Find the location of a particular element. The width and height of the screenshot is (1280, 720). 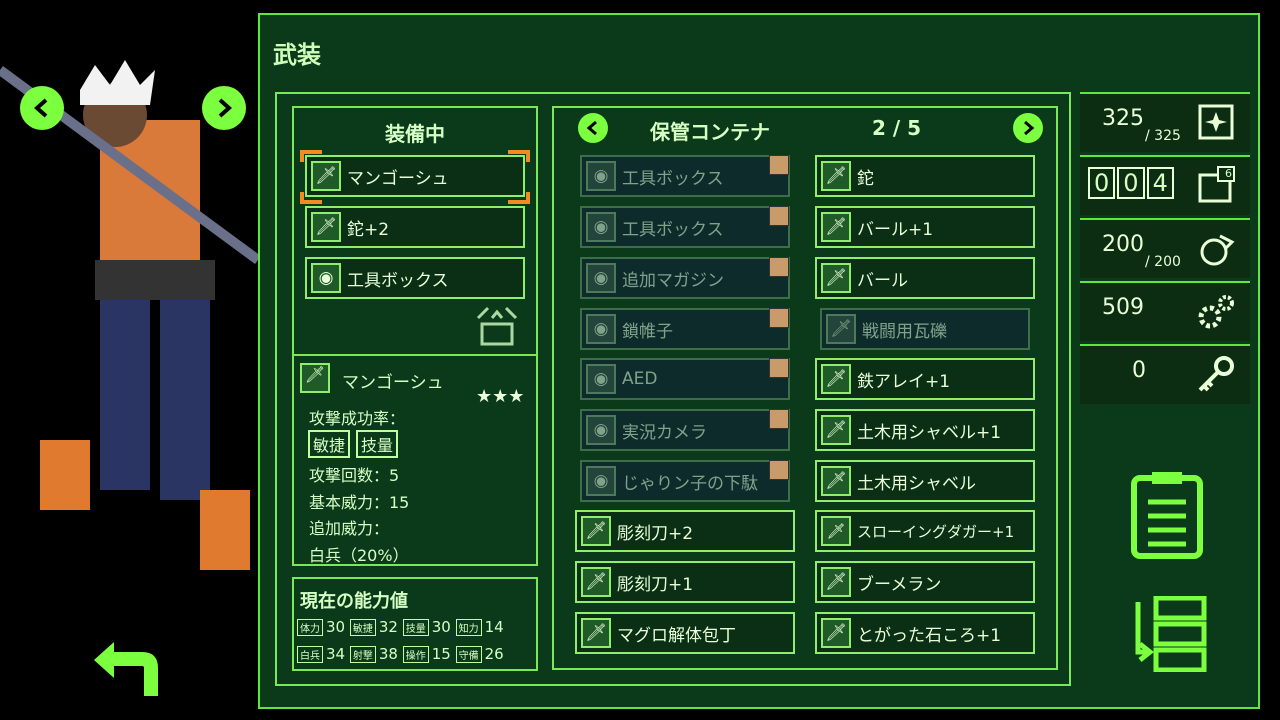

attr-tag: 敏捷 is located at coordinates (329, 444).